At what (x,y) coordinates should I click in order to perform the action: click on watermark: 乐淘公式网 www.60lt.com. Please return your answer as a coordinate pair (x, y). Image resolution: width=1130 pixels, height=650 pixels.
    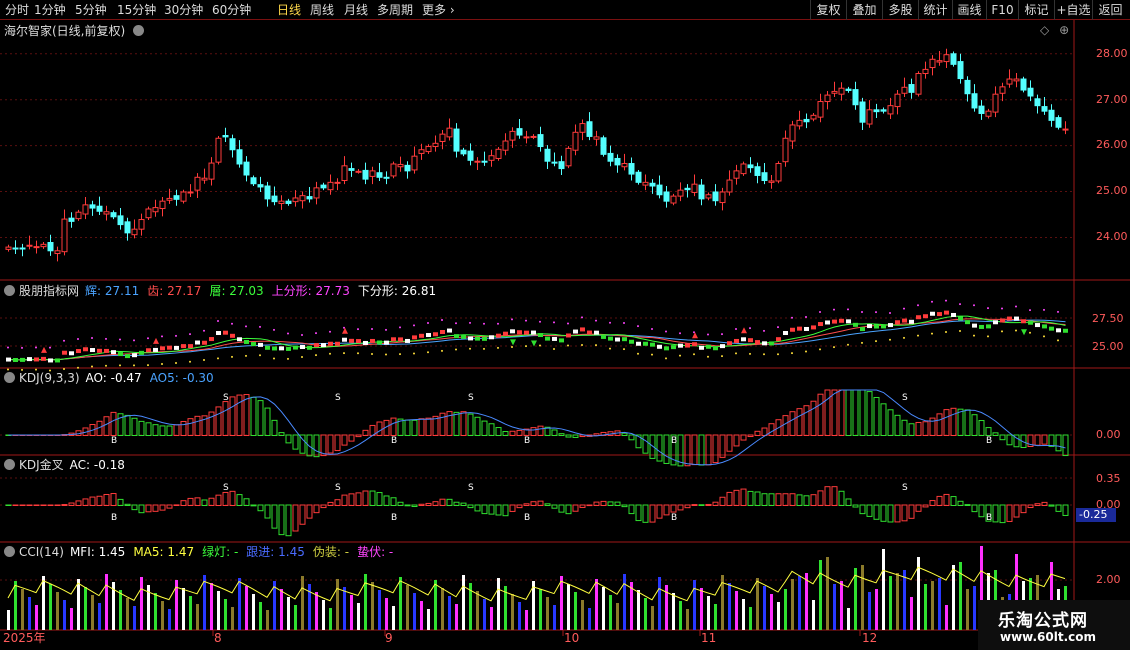
    Looking at the image, I should click on (1054, 625).